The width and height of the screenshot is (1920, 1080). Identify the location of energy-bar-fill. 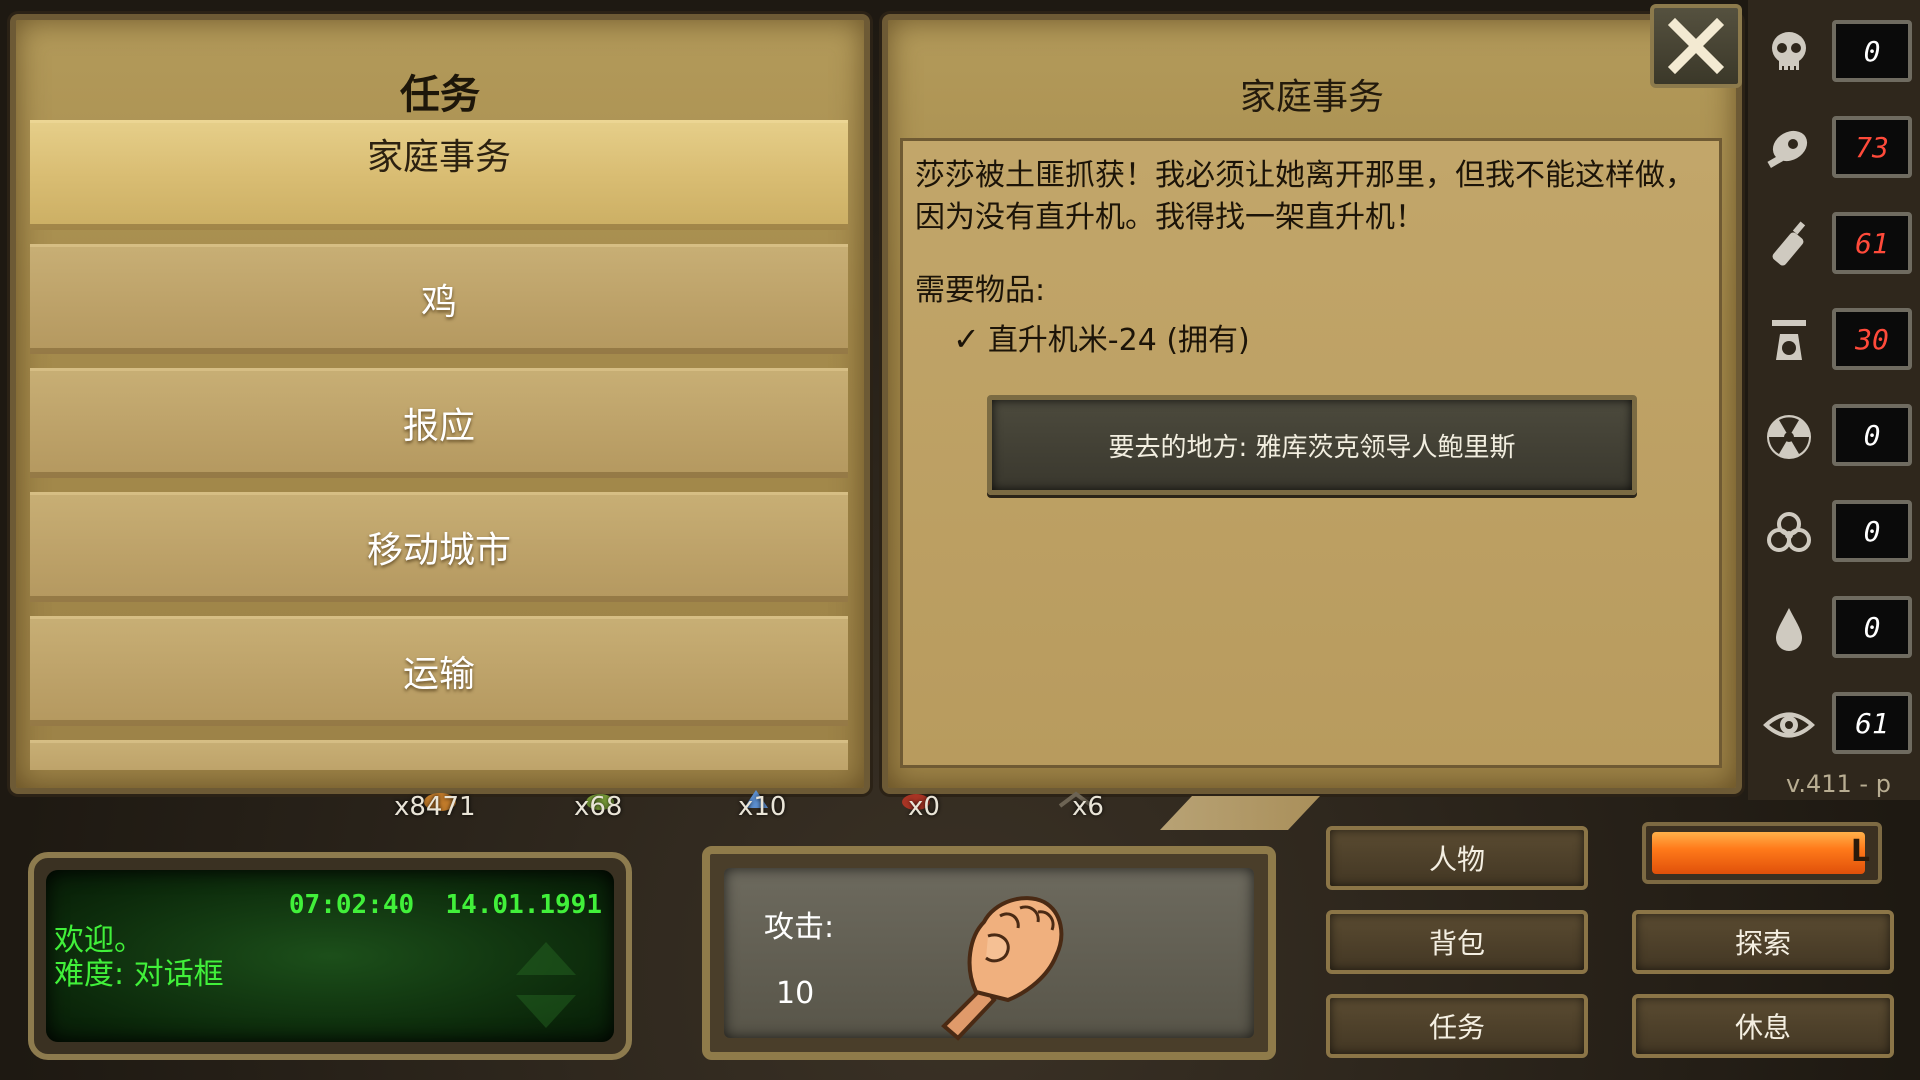
(1758, 853).